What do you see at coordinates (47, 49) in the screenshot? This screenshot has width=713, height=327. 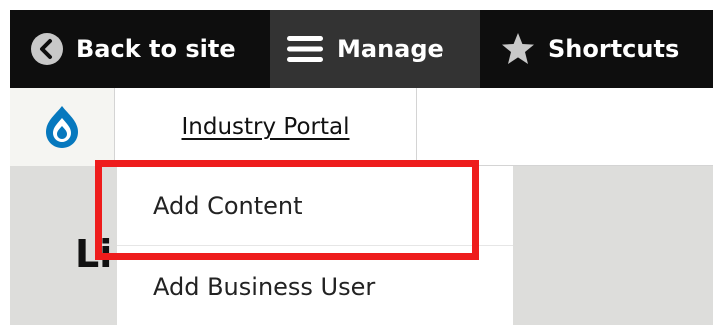 I see `chevron-left-circle-icon` at bounding box center [47, 49].